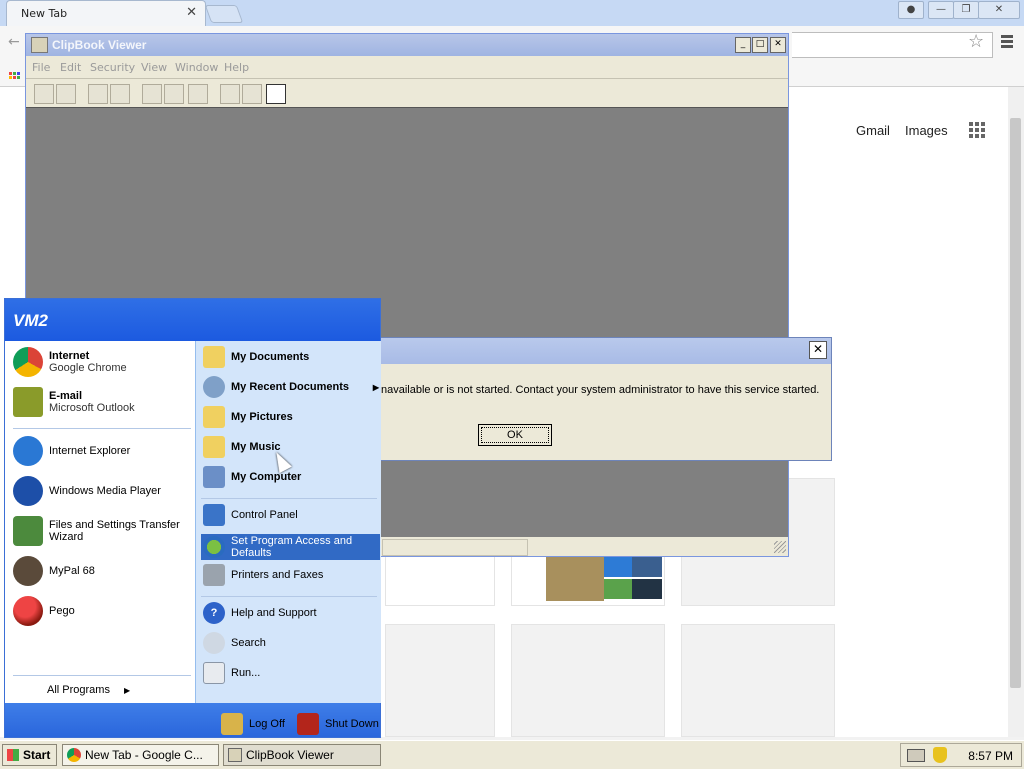  I want to click on keyboard-icon, so click(916, 755).